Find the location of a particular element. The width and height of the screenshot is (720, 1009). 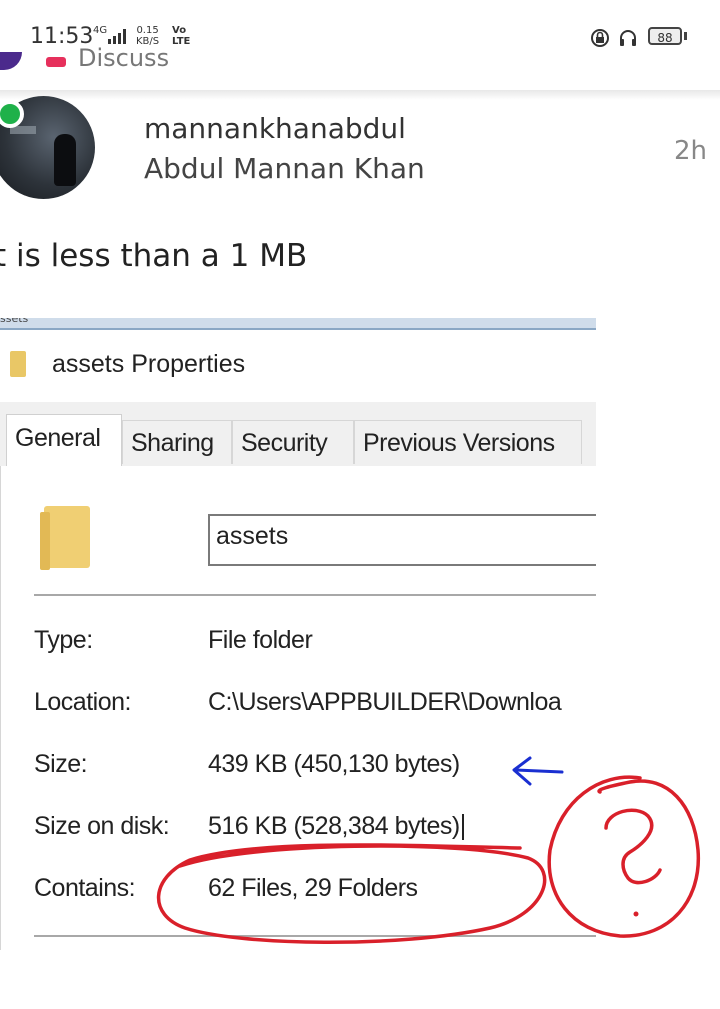

tab-previous-versions: Previous Versions is located at coordinates (468, 442).